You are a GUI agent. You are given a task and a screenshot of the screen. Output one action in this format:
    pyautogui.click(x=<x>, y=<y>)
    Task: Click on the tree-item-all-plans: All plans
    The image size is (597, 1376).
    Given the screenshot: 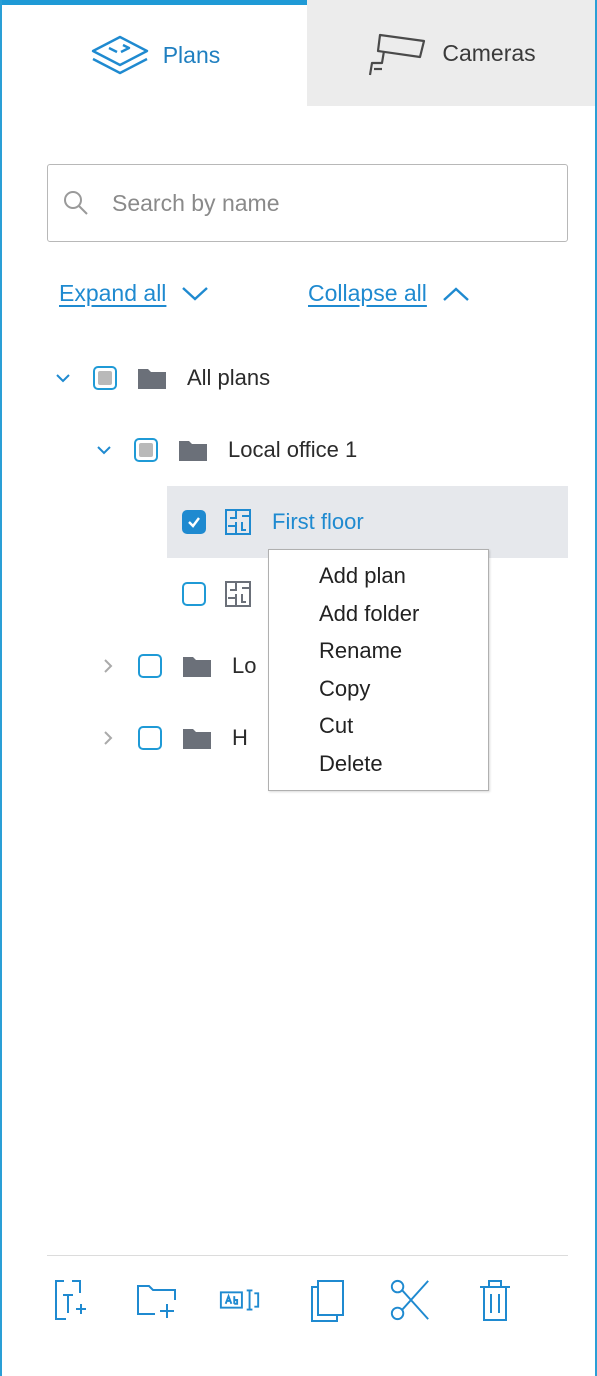 What is the action you would take?
    pyautogui.click(x=162, y=378)
    